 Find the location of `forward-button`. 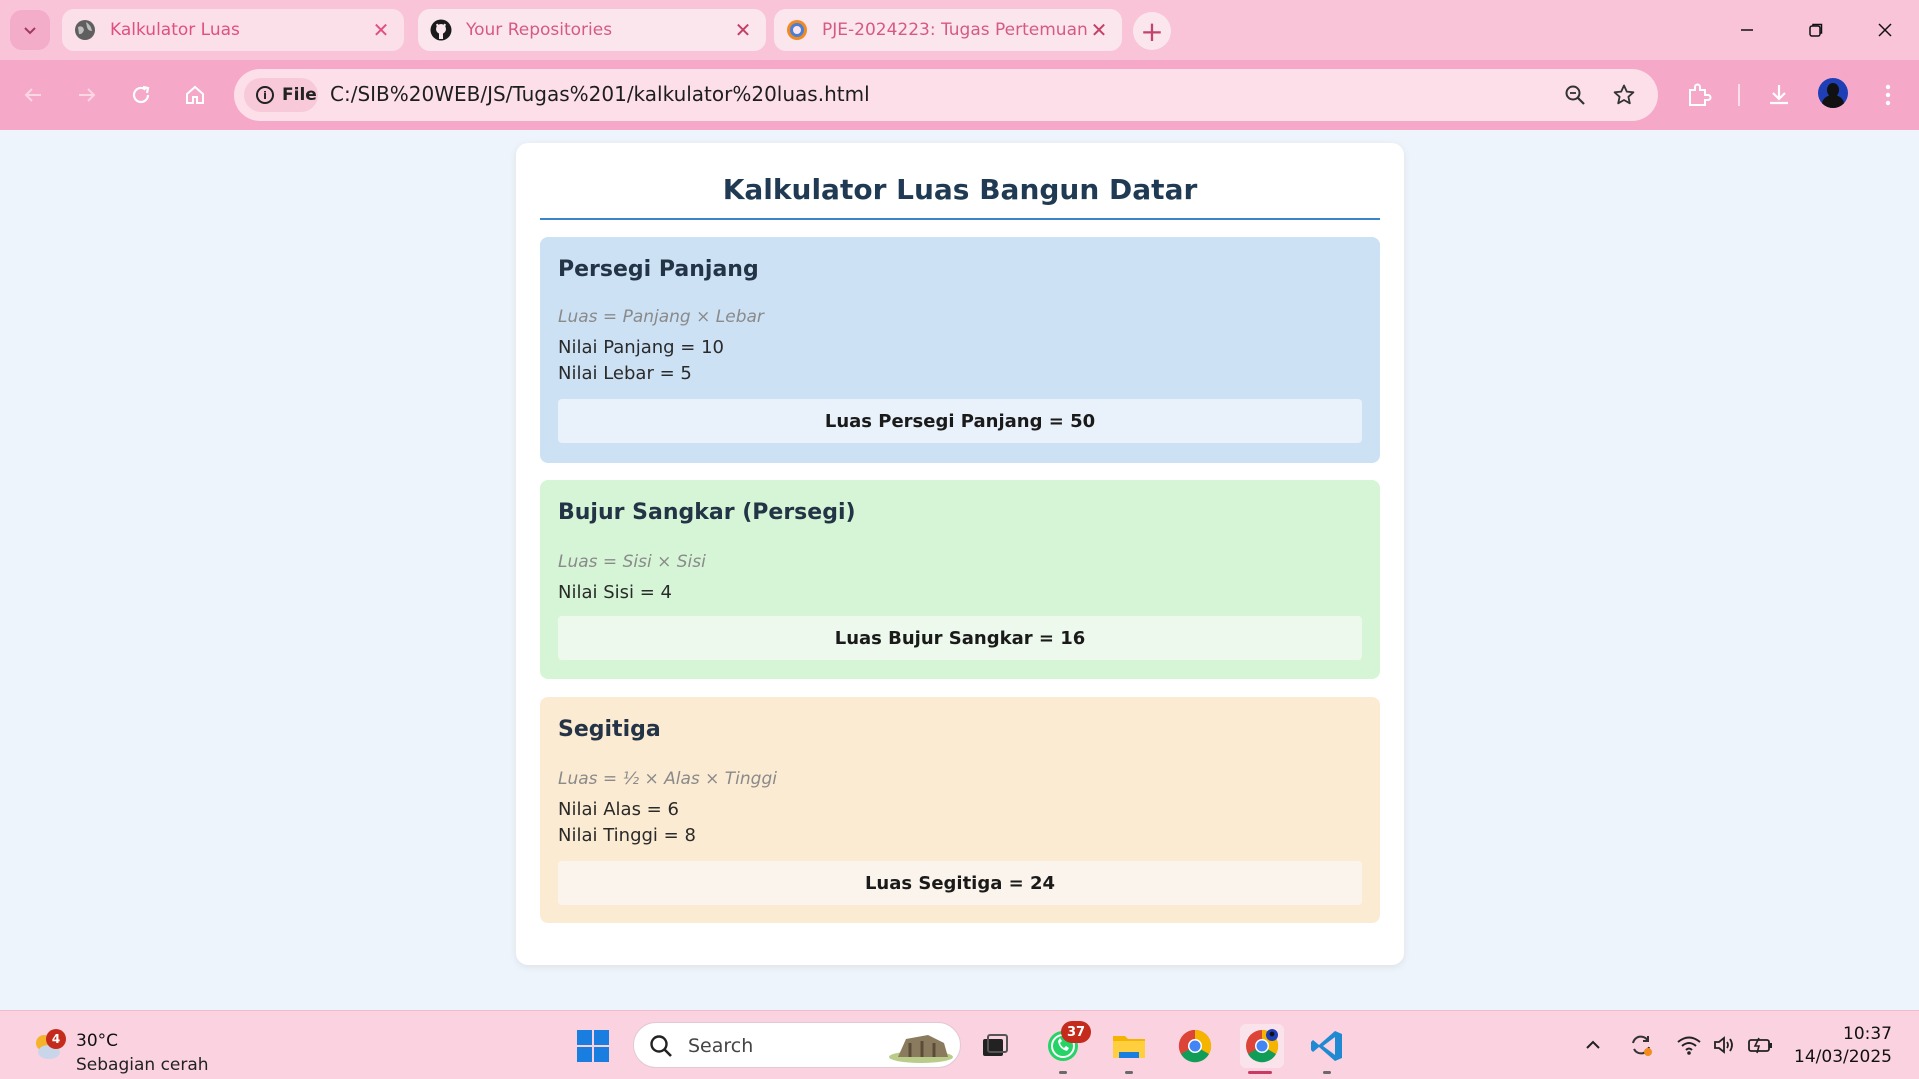

forward-button is located at coordinates (87, 95).